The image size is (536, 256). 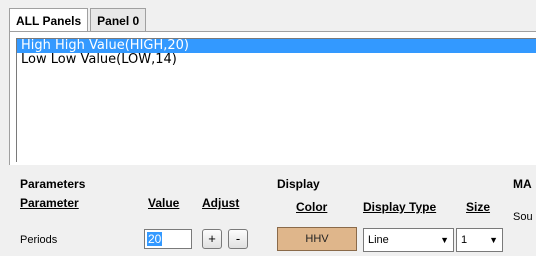 I want to click on adjust-column-header: Adjust, so click(x=221, y=203).